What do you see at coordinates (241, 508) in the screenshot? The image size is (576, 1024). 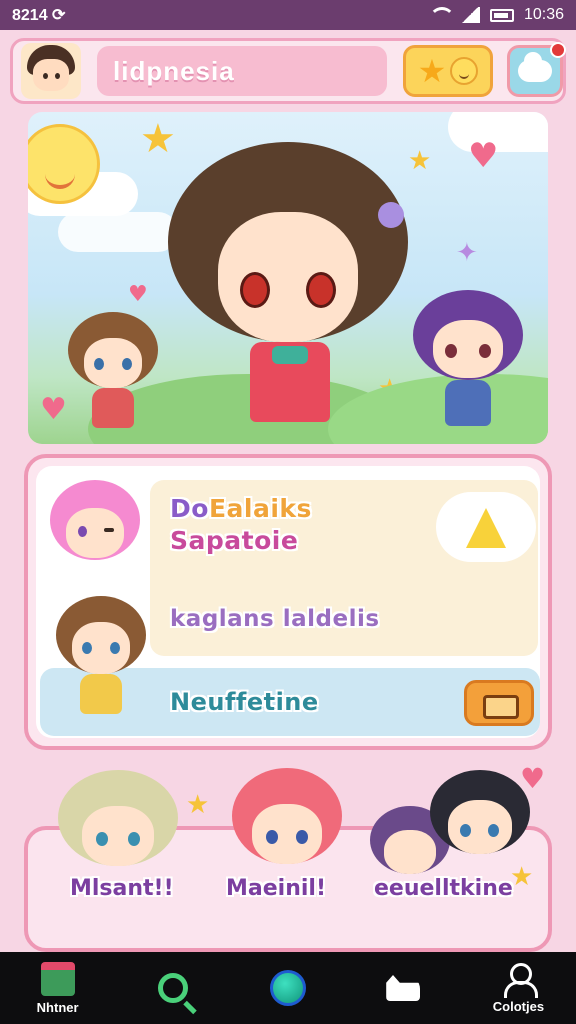 I see `menu-item-1: DoEalaiks` at bounding box center [241, 508].